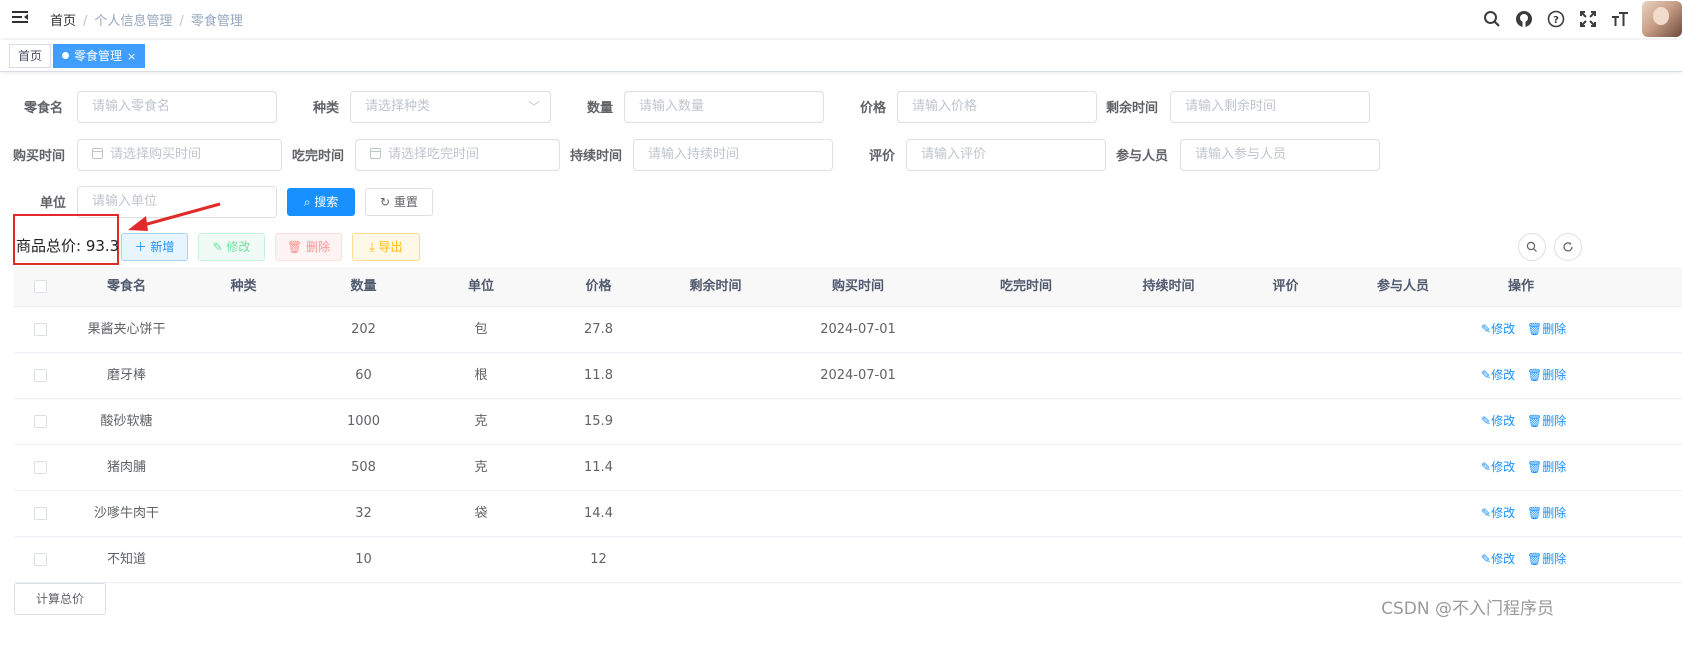  Describe the element at coordinates (174, 216) in the screenshot. I see `annotation-arrow-icon` at that location.